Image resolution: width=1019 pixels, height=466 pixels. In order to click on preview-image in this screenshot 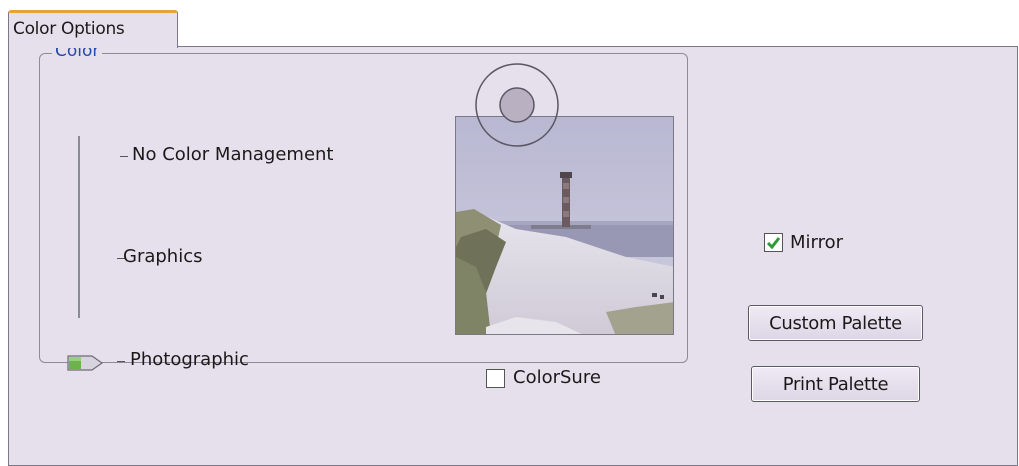, I will do `click(564, 225)`.